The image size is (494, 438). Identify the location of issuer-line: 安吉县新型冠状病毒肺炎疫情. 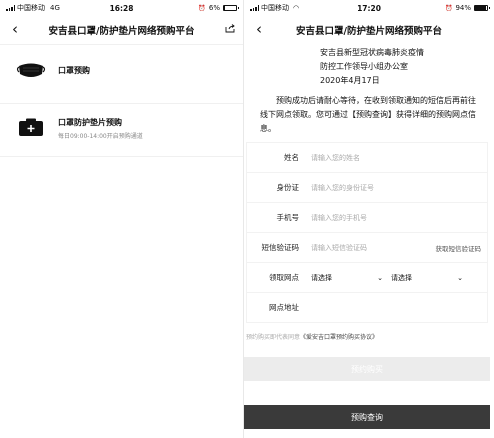
(372, 52).